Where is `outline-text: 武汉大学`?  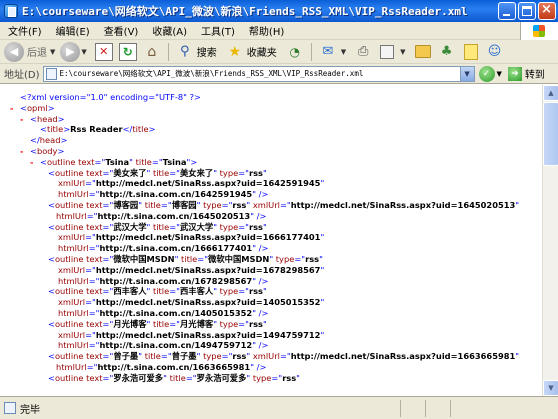
outline-text: 武汉大学 is located at coordinates (130, 226).